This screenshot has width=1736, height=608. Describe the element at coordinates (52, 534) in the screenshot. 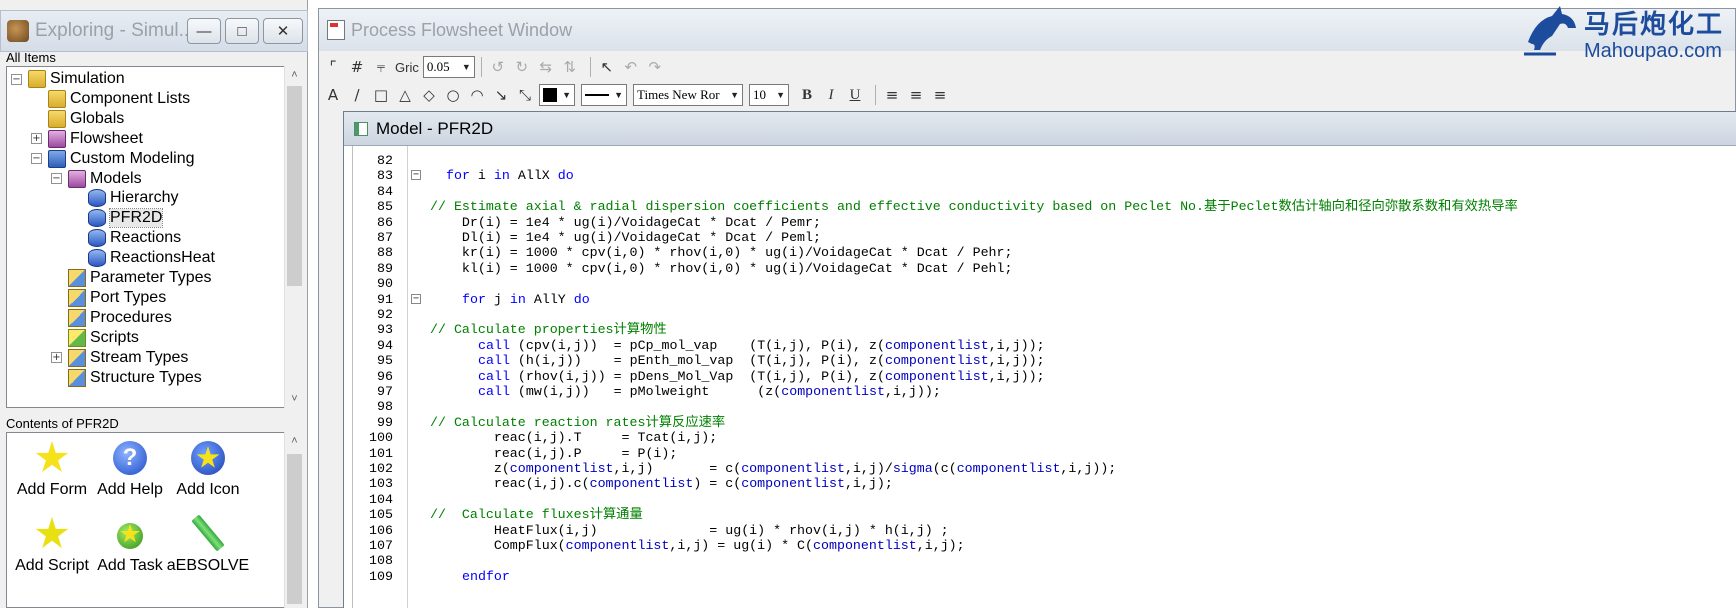

I see `add-script-icon` at that location.